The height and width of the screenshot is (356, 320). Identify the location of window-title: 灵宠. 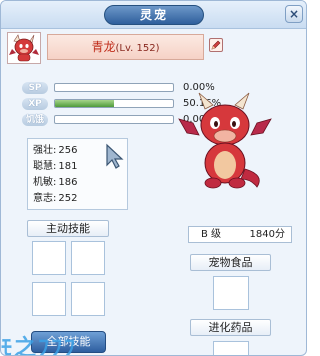
(154, 15).